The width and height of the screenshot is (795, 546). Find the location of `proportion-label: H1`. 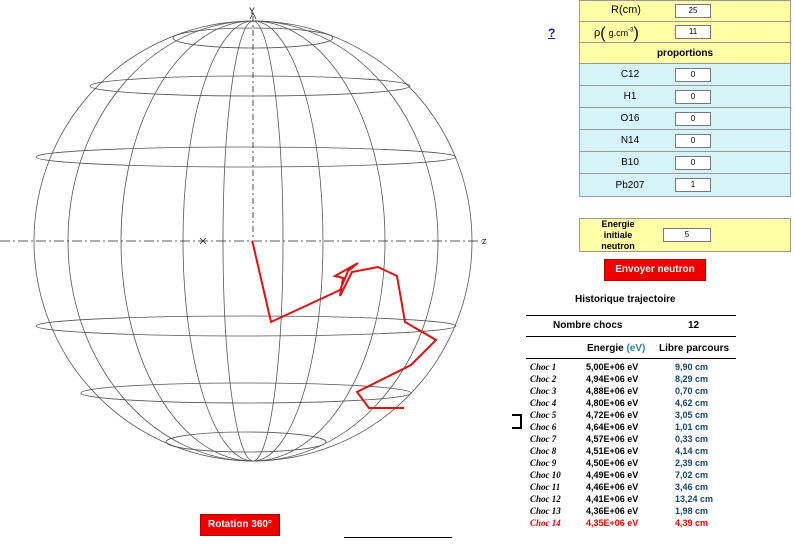

proportion-label: H1 is located at coordinates (630, 96).